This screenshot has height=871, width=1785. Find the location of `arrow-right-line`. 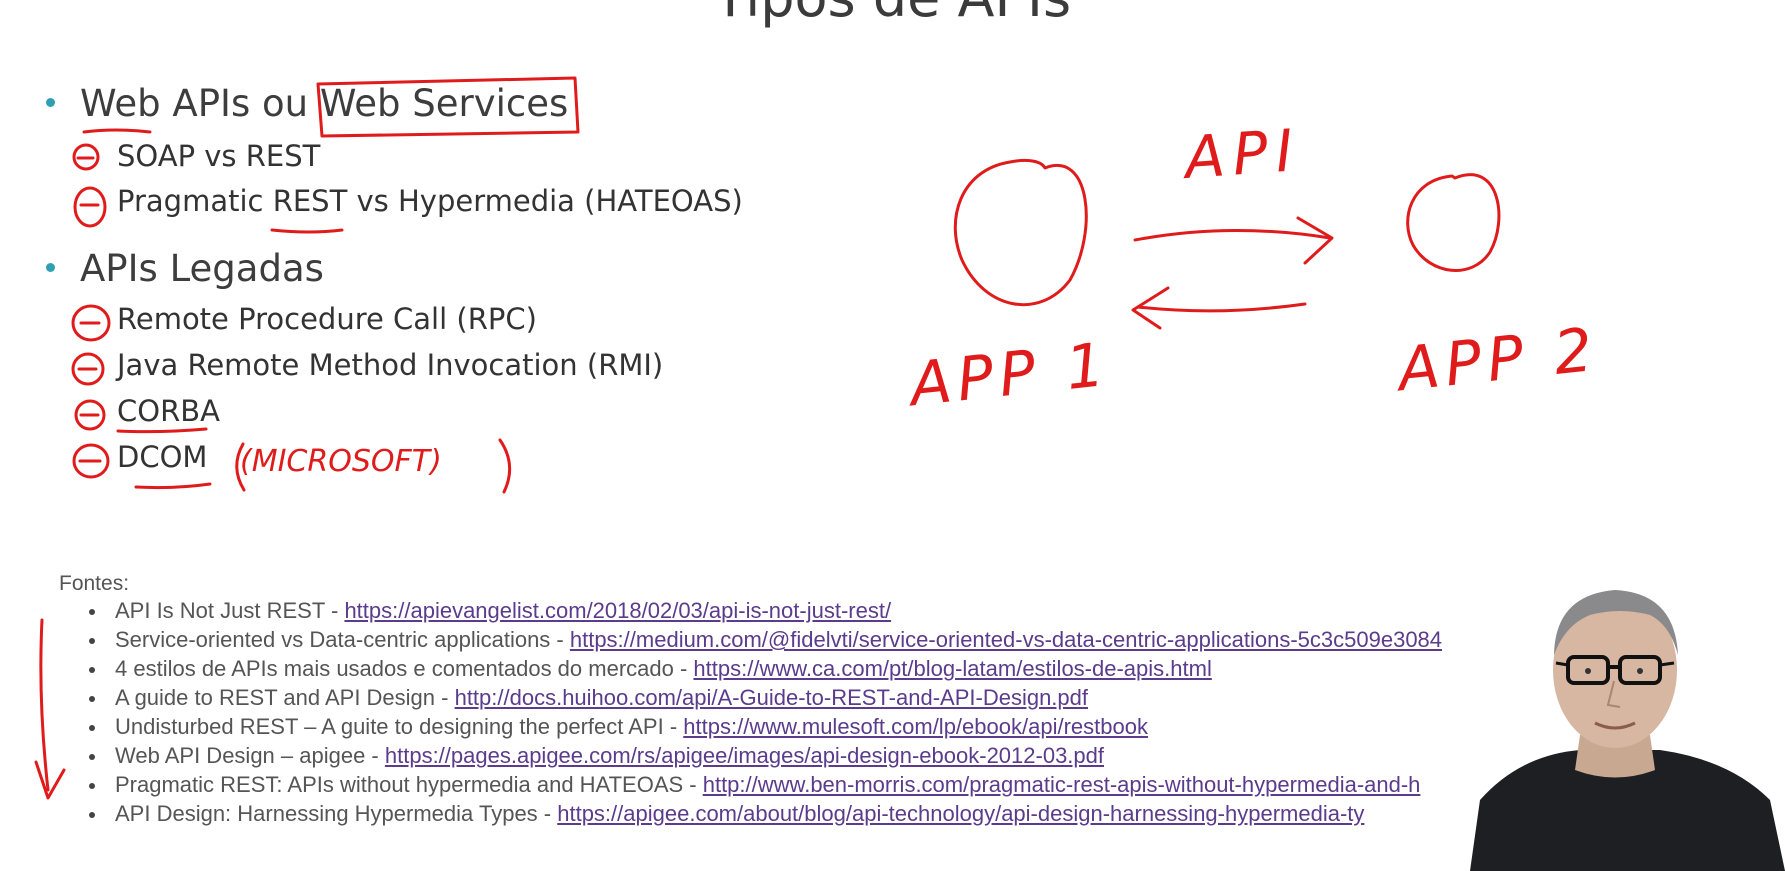

arrow-right-line is located at coordinates (1232, 235).